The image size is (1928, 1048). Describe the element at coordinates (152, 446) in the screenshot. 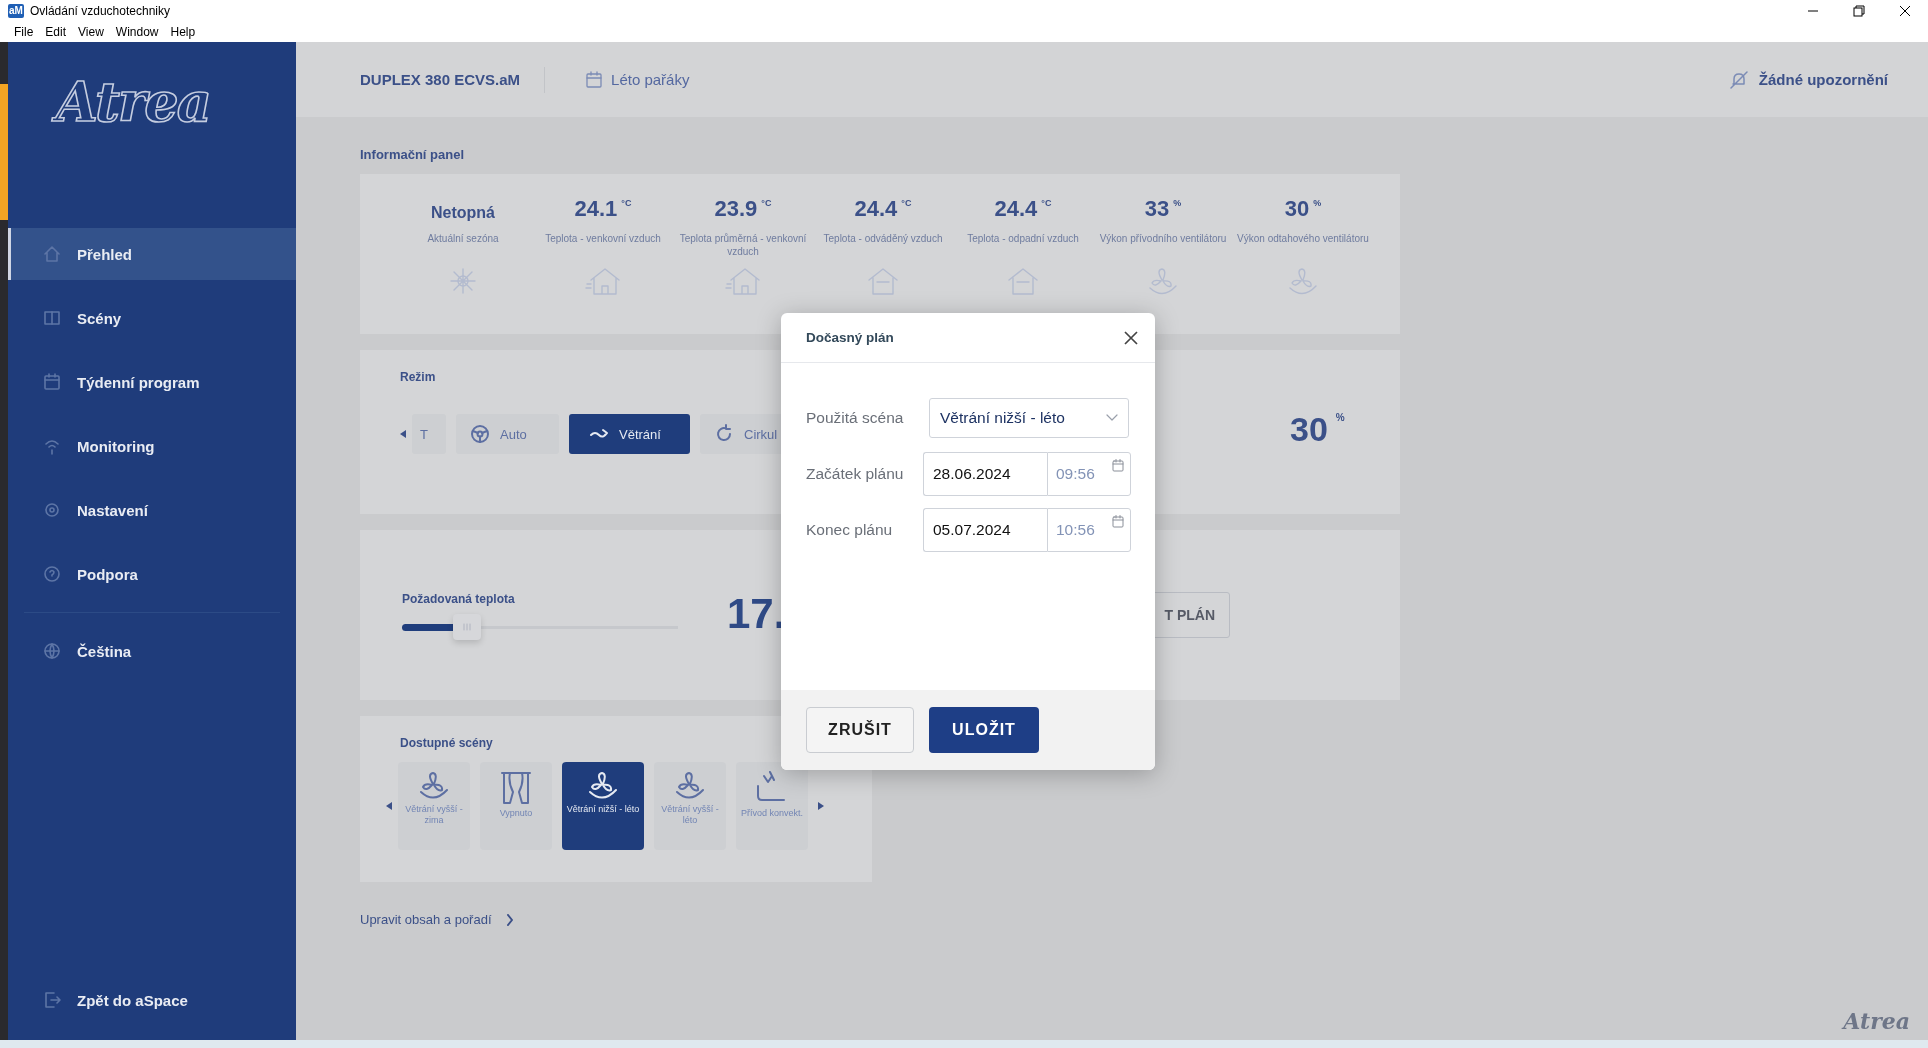

I see `nav-item: Monitoring` at that location.